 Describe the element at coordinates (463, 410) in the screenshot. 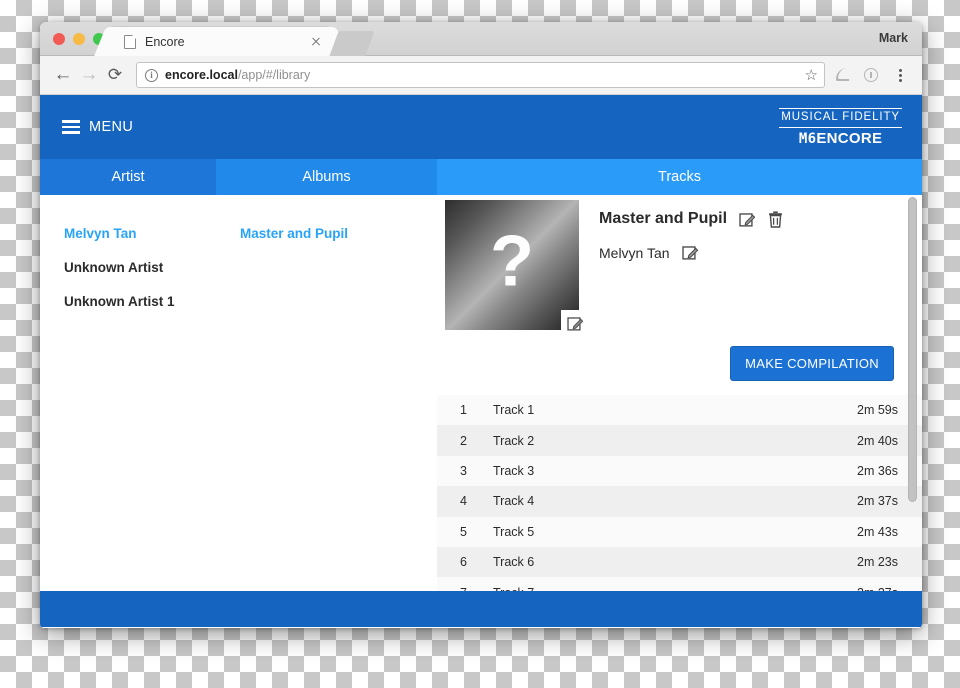

I see `track-number: 1` at that location.